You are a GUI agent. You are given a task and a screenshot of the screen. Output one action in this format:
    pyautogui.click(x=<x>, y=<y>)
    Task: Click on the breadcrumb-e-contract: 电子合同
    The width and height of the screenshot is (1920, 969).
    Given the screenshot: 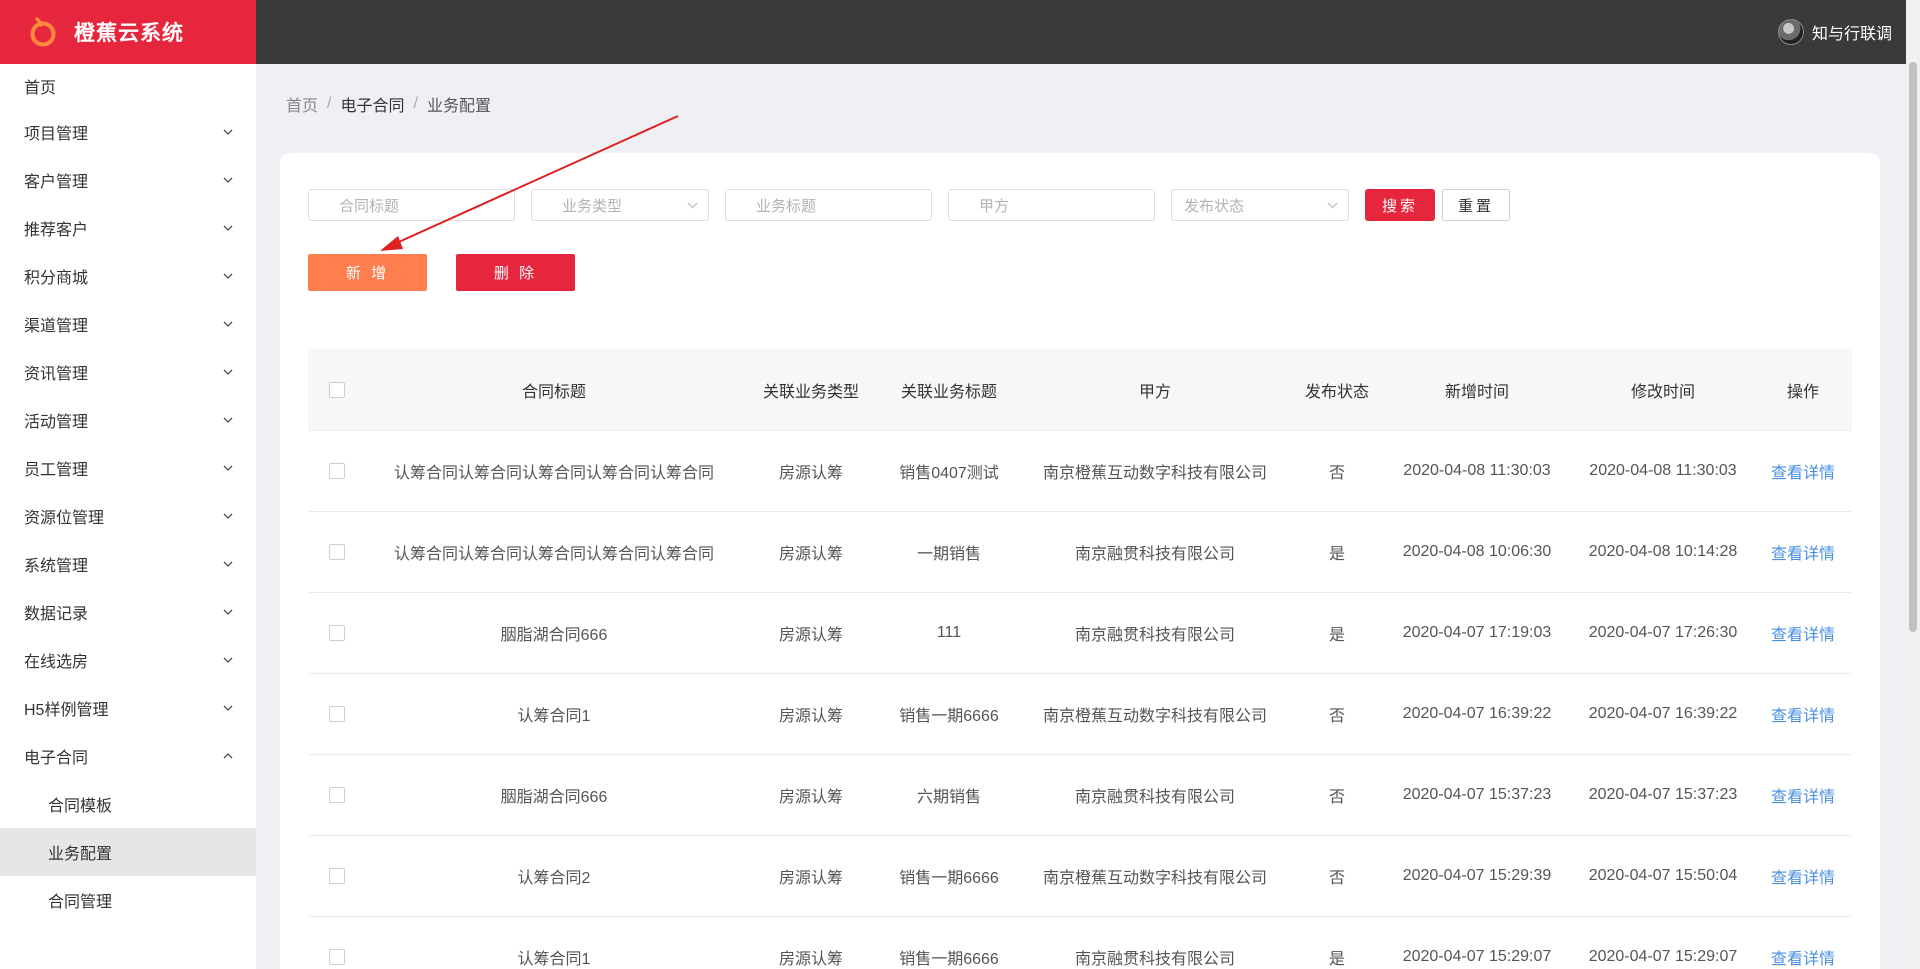 What is the action you would take?
    pyautogui.click(x=372, y=104)
    